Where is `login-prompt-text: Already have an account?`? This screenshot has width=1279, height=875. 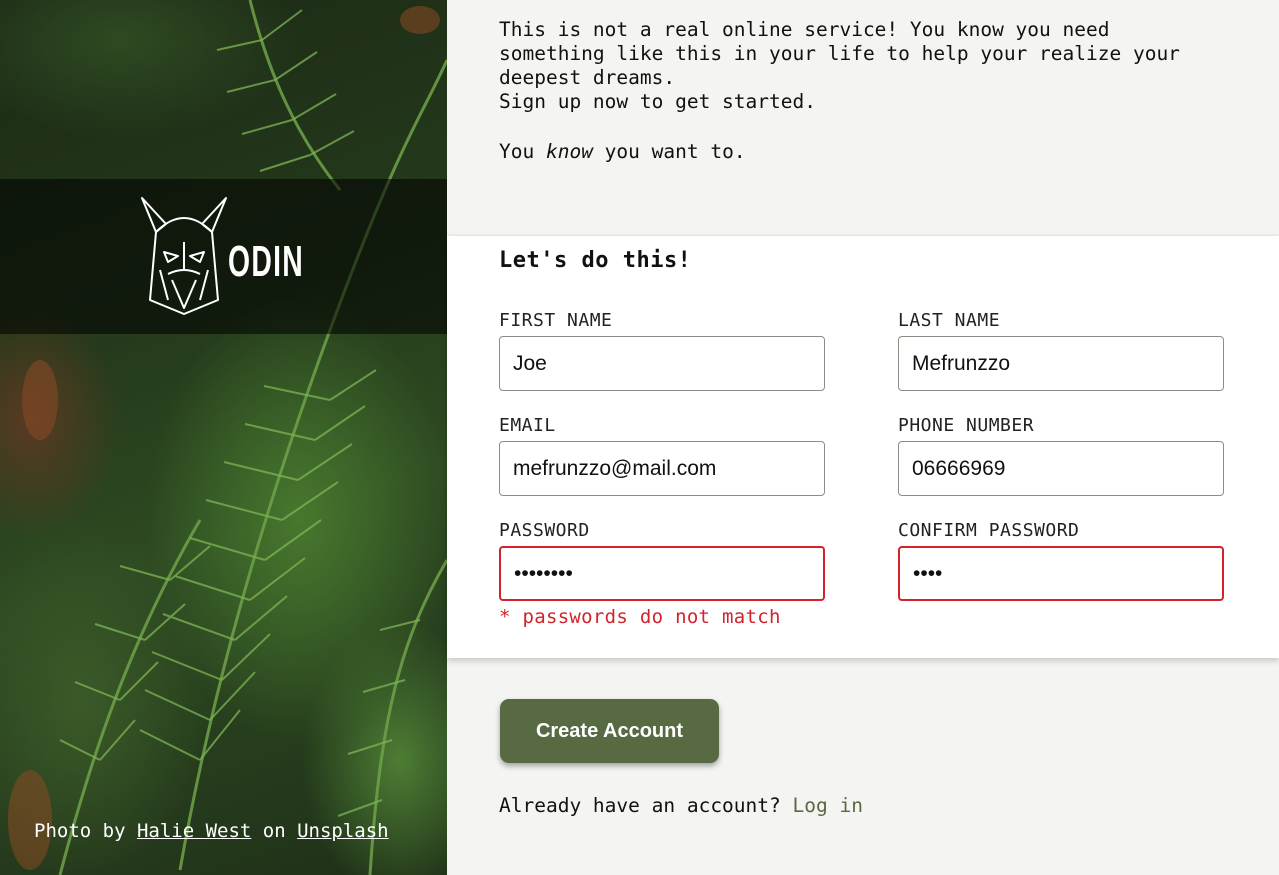 login-prompt-text: Already have an account? is located at coordinates (646, 805).